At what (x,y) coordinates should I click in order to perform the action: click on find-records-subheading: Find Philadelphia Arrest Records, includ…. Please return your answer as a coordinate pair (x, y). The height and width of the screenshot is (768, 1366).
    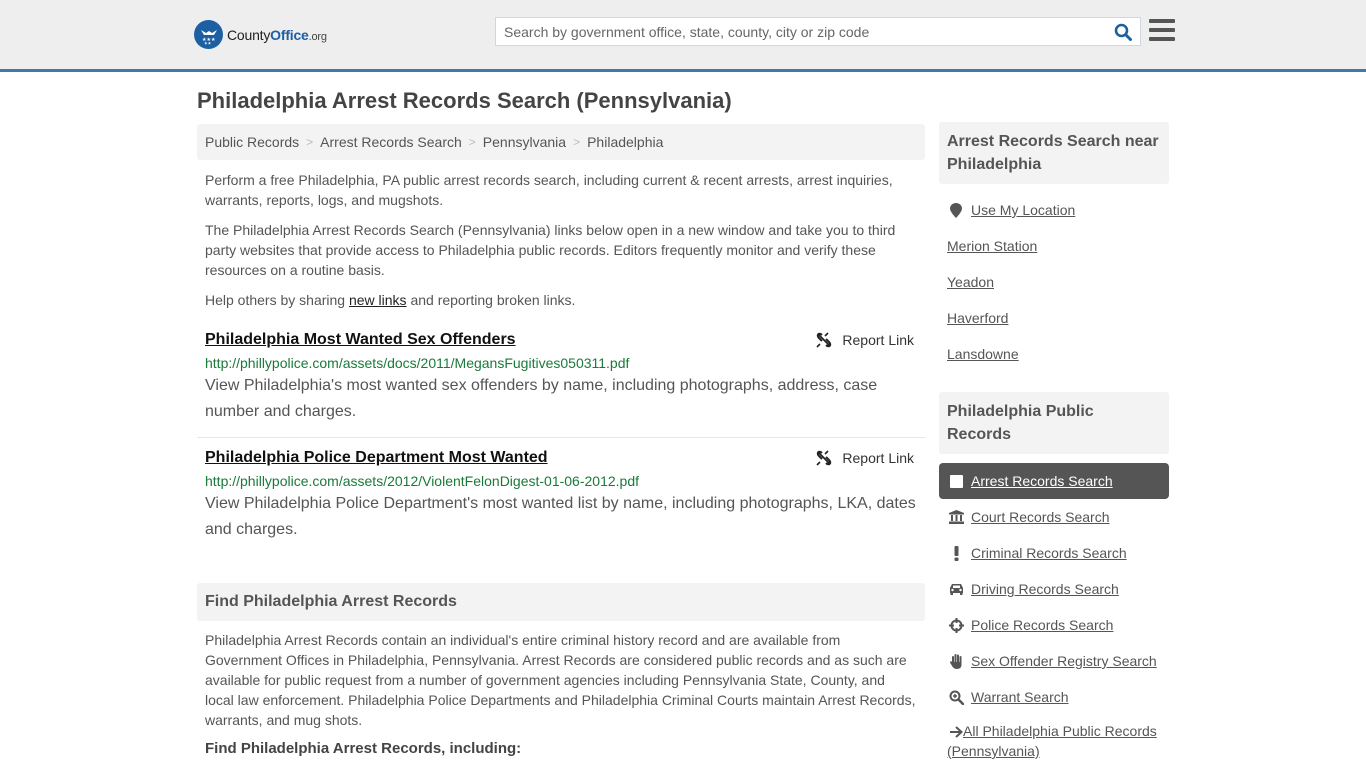
    Looking at the image, I should click on (363, 748).